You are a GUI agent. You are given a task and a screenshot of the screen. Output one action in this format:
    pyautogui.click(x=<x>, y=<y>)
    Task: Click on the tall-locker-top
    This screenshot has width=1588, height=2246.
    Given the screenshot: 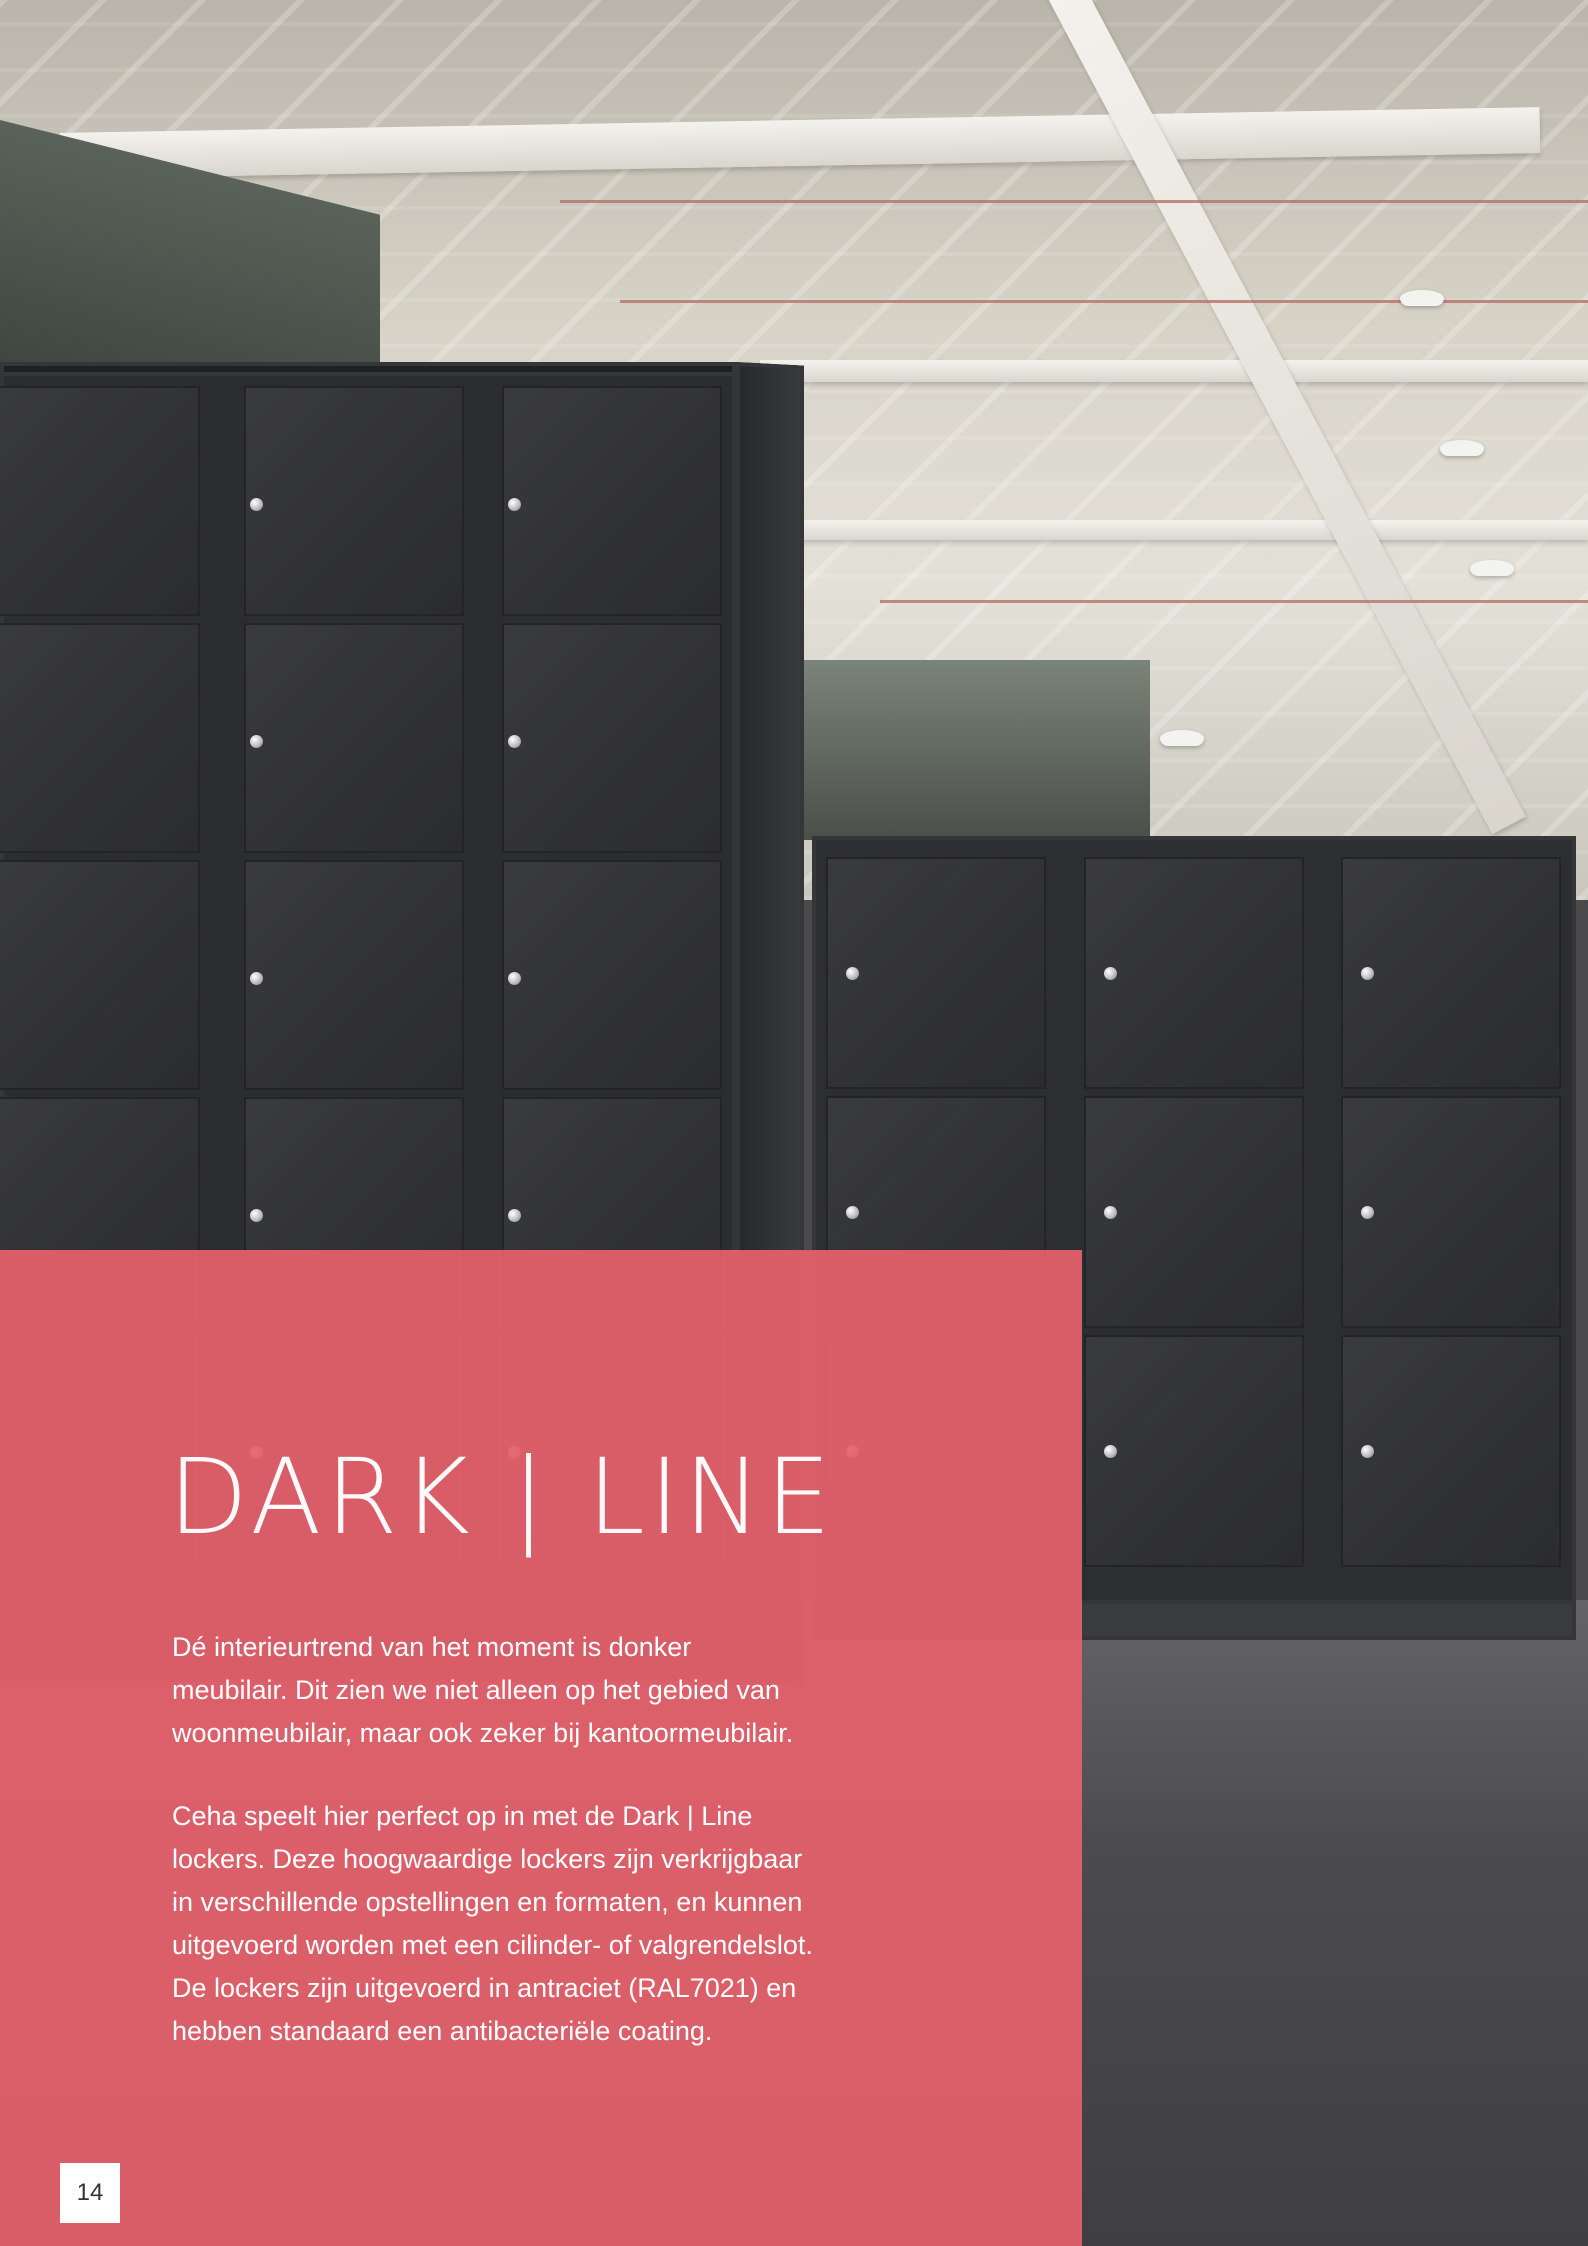 What is the action you would take?
    pyautogui.click(x=368, y=369)
    